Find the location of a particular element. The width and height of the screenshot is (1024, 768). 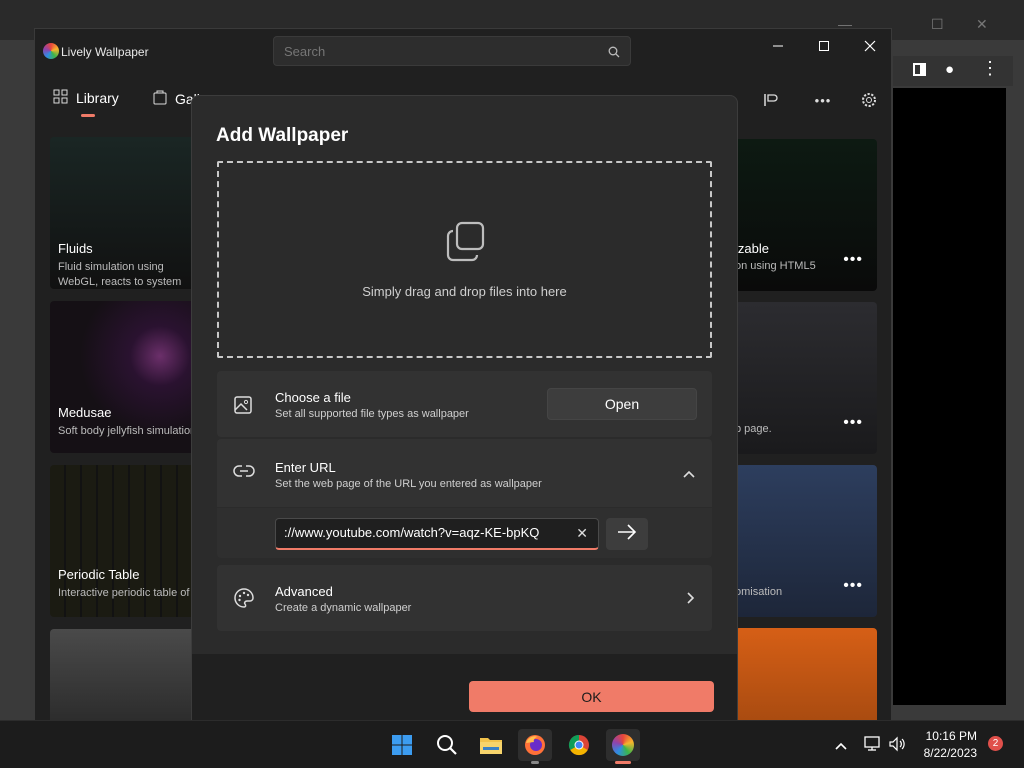

url-input: ://www.youtube.com/watch?v=aqz-KE-bpKQ is located at coordinates (424, 532).